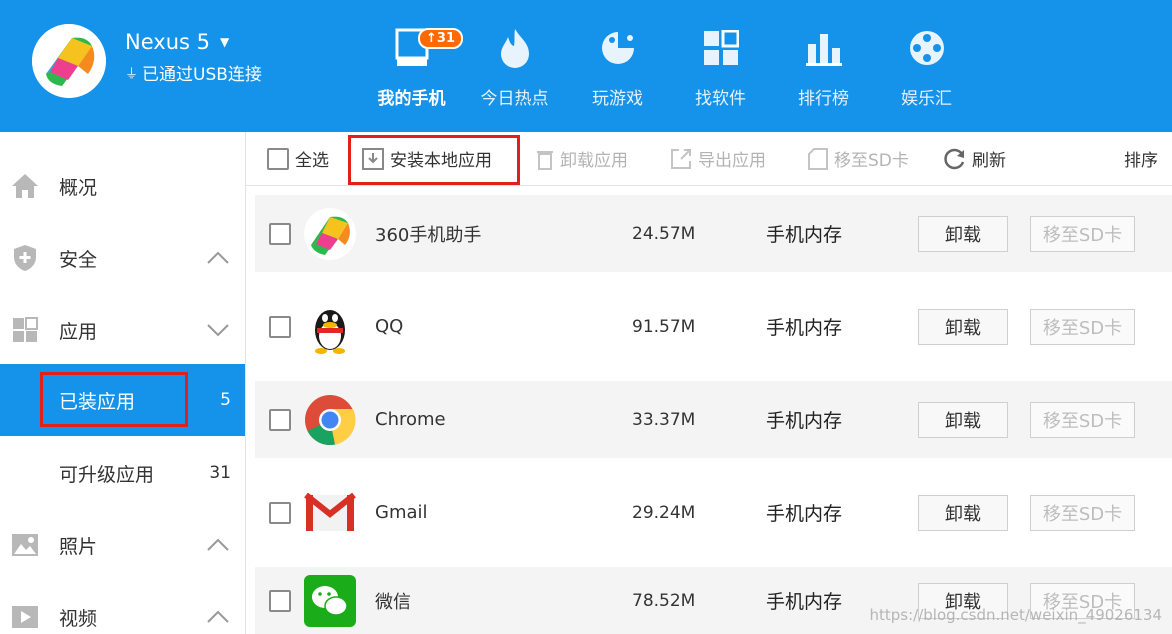  Describe the element at coordinates (721, 48) in the screenshot. I see `apps-grid-icon` at that location.